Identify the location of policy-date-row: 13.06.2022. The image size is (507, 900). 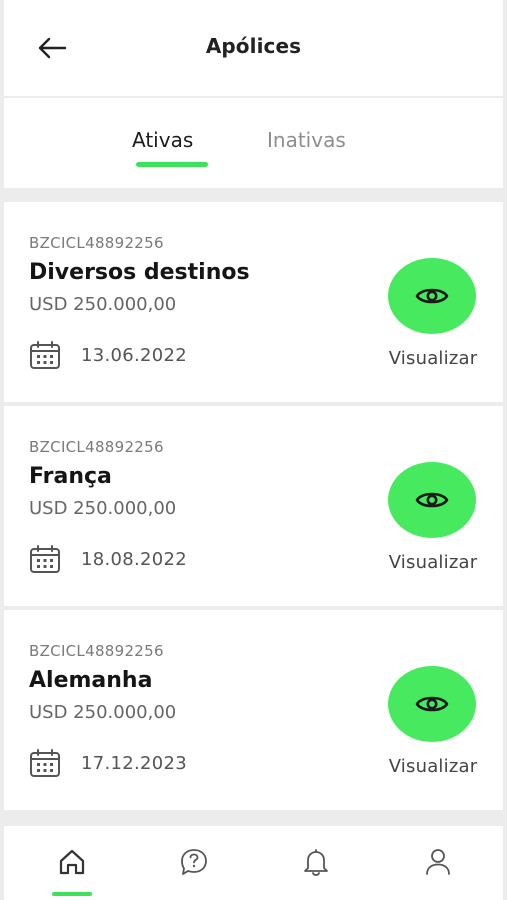
(108, 355).